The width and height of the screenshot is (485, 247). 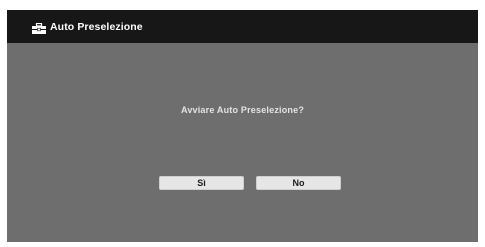 I want to click on title-bar: Auto Preselezione, so click(x=242, y=26).